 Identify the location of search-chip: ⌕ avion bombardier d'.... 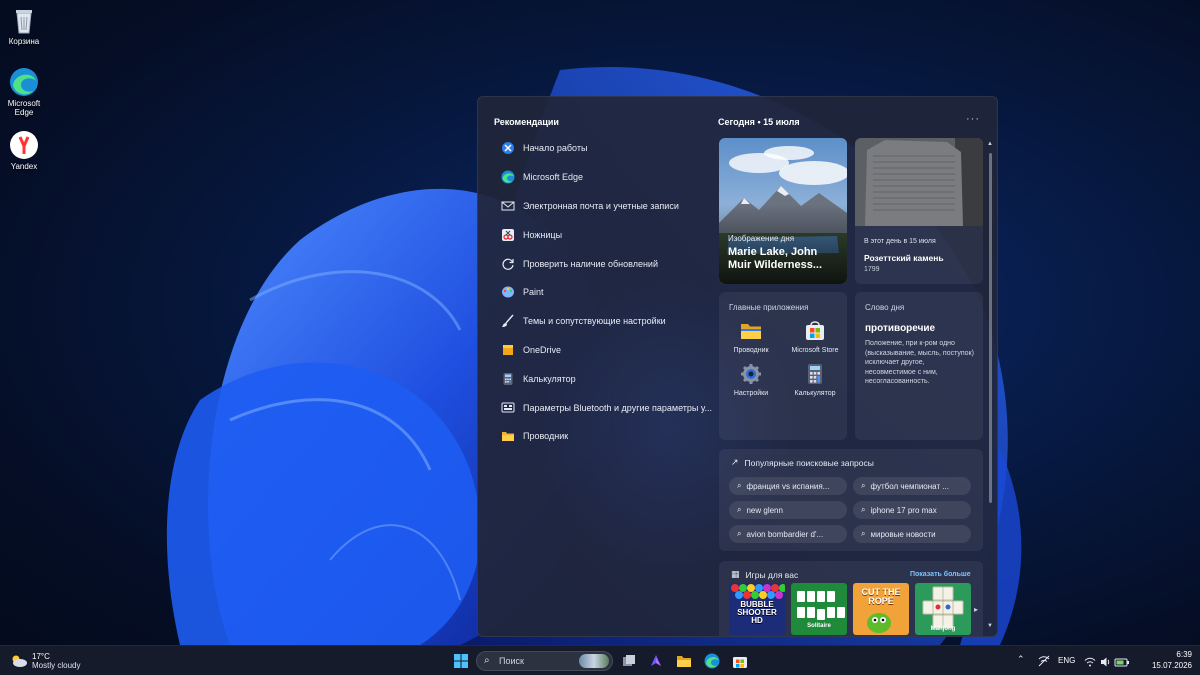
(788, 534).